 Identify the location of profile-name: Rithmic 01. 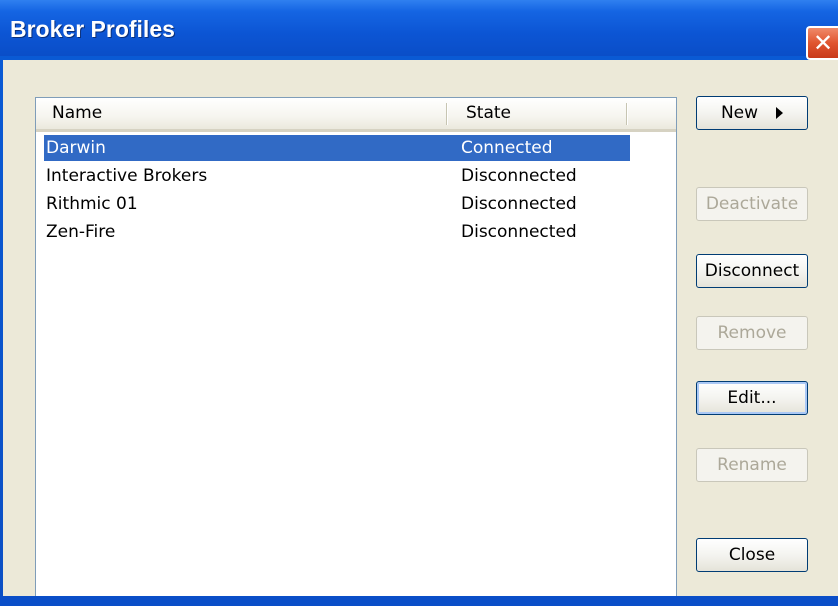
(92, 204).